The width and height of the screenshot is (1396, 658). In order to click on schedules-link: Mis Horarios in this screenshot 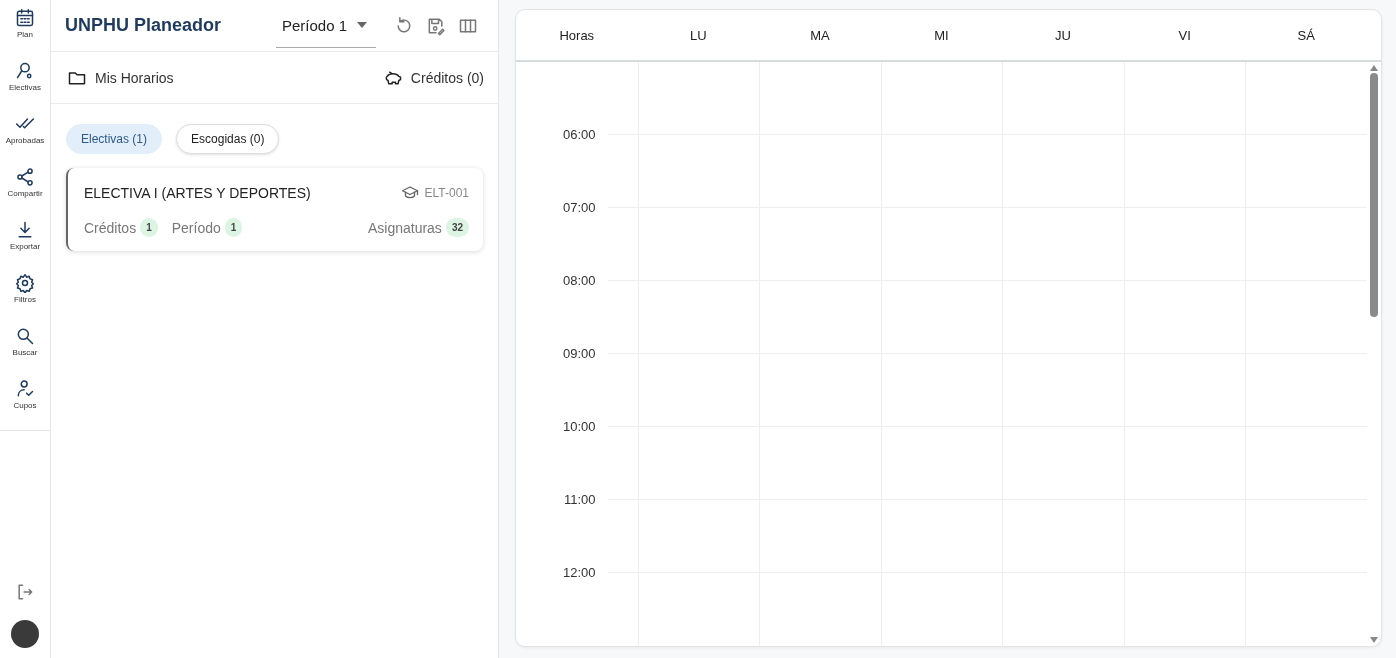, I will do `click(120, 77)`.